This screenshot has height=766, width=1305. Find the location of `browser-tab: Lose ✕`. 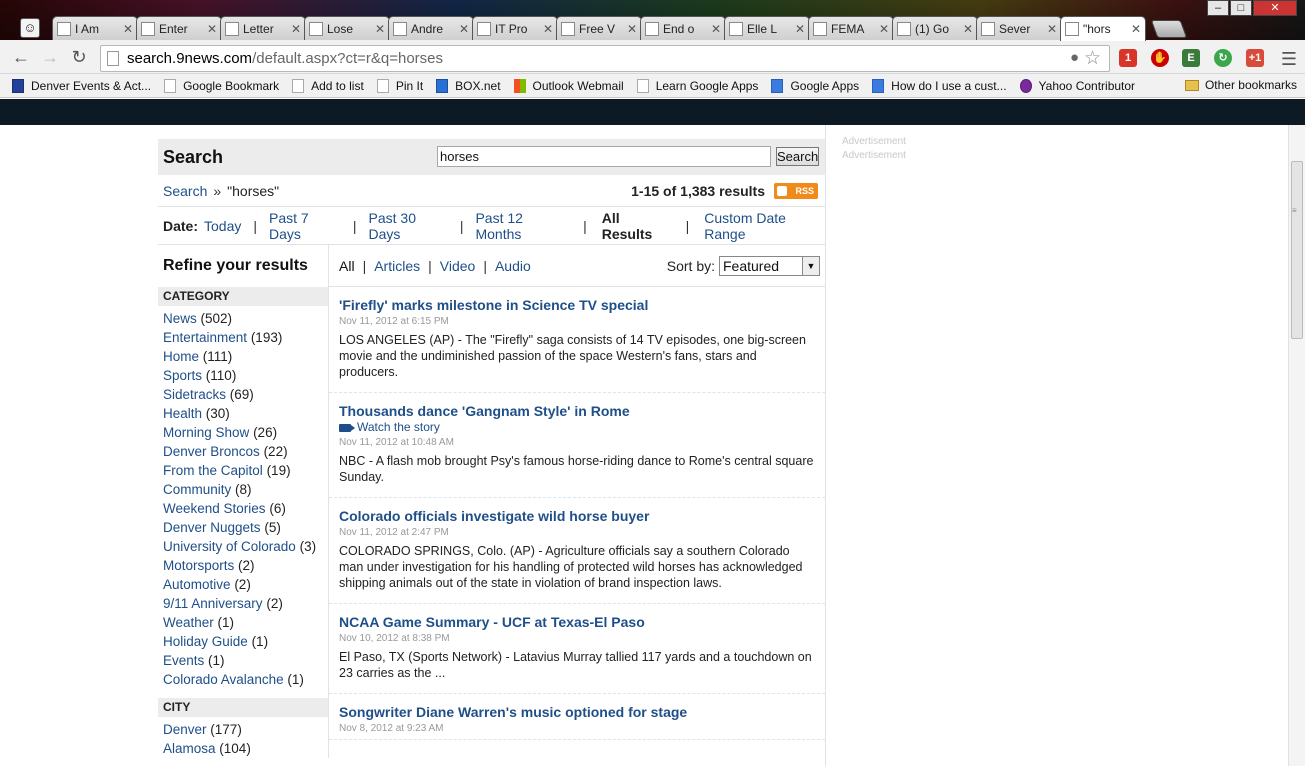

browser-tab: Lose ✕ is located at coordinates (347, 28).